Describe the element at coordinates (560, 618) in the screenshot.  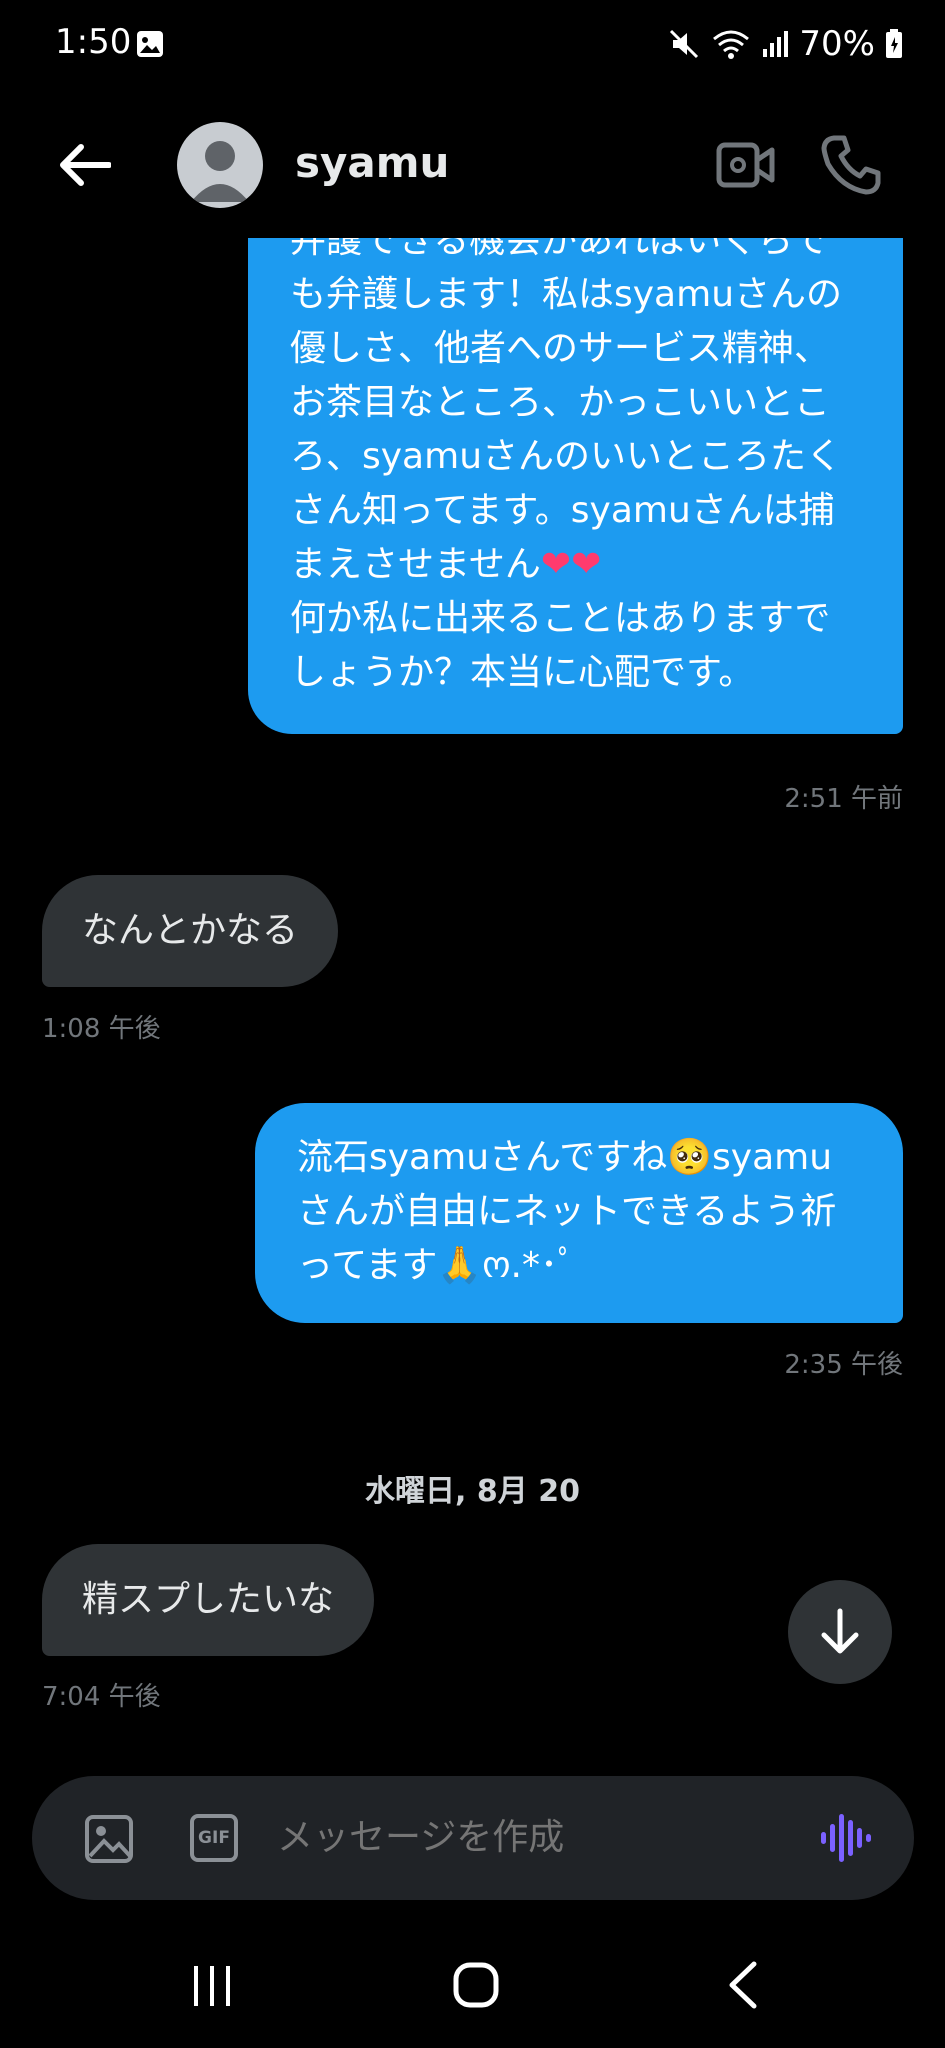
I see `message-line: 何か私に出来ることはありますで` at that location.